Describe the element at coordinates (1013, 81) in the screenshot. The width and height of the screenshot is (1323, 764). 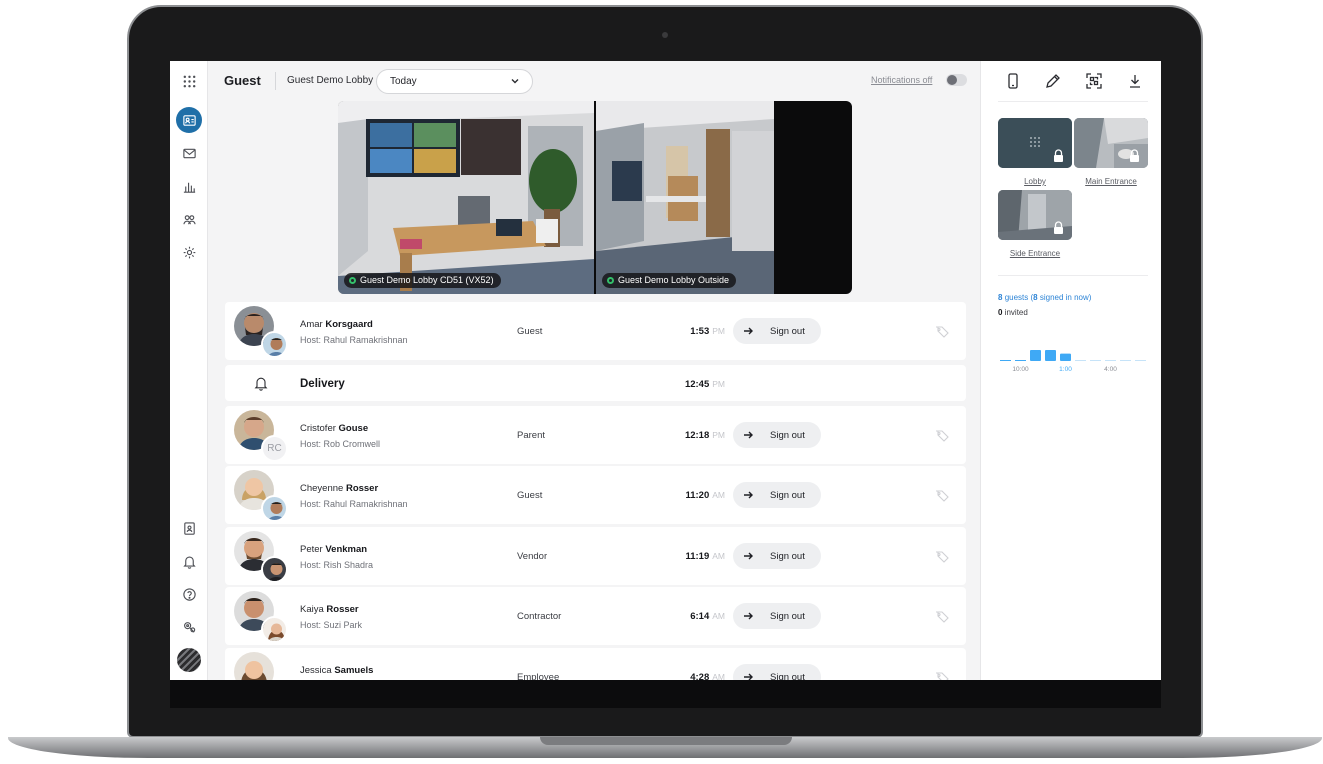
I see `tablet-icon` at that location.